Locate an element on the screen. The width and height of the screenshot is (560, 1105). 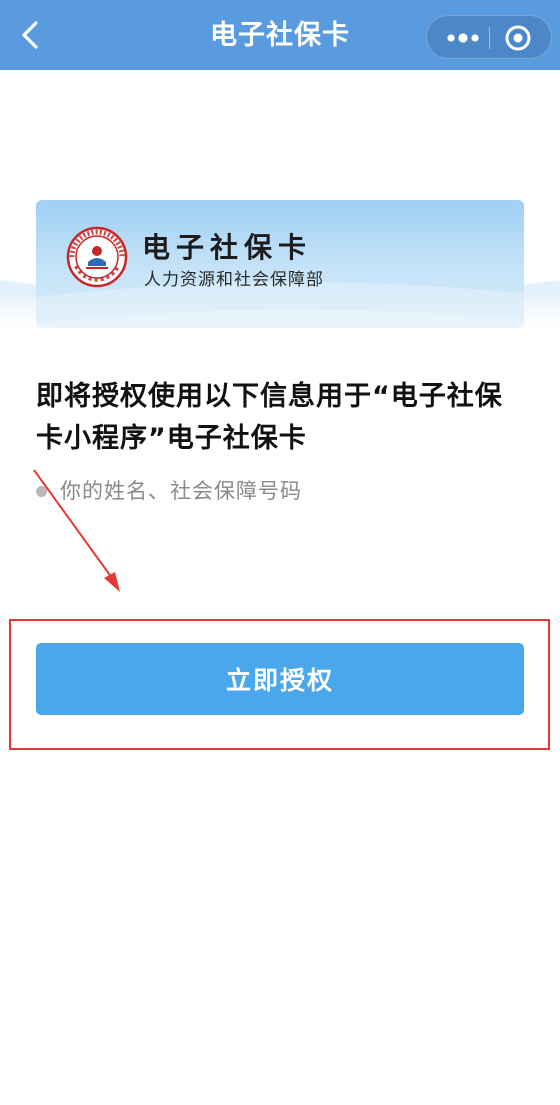
capsule-divider is located at coordinates (489, 38).